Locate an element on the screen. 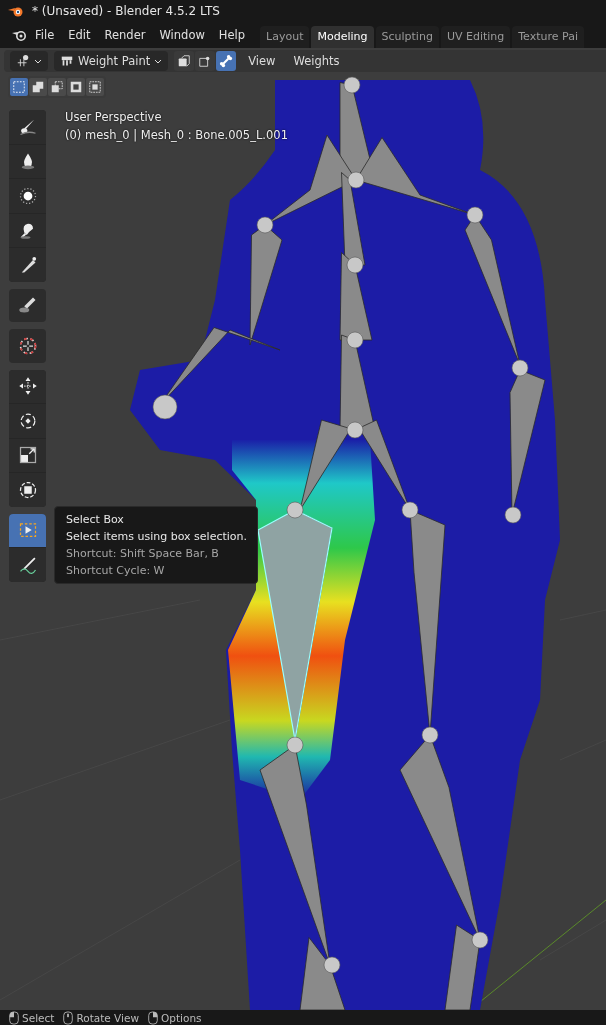 The width and height of the screenshot is (606, 1025). tooltip-shortcut-cycle: Shortcut Cycle: W is located at coordinates (116, 570).